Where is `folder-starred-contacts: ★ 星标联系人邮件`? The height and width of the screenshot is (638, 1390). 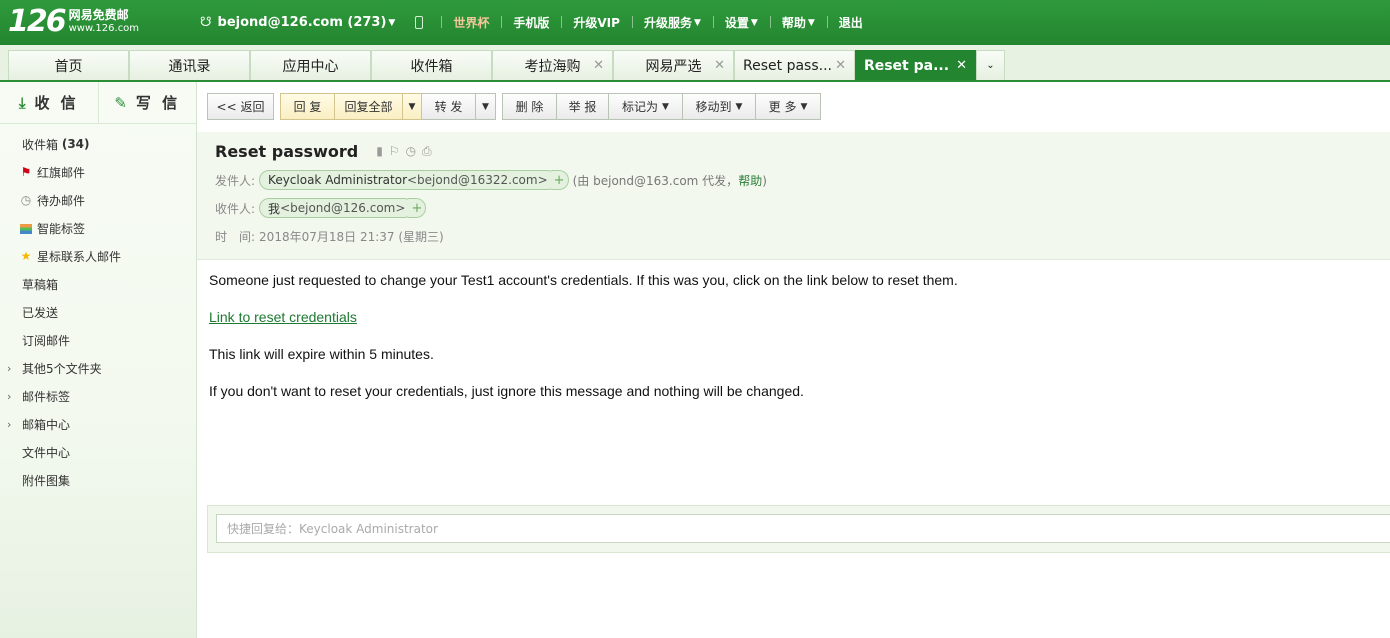 folder-starred-contacts: ★ 星标联系人邮件 is located at coordinates (98, 256).